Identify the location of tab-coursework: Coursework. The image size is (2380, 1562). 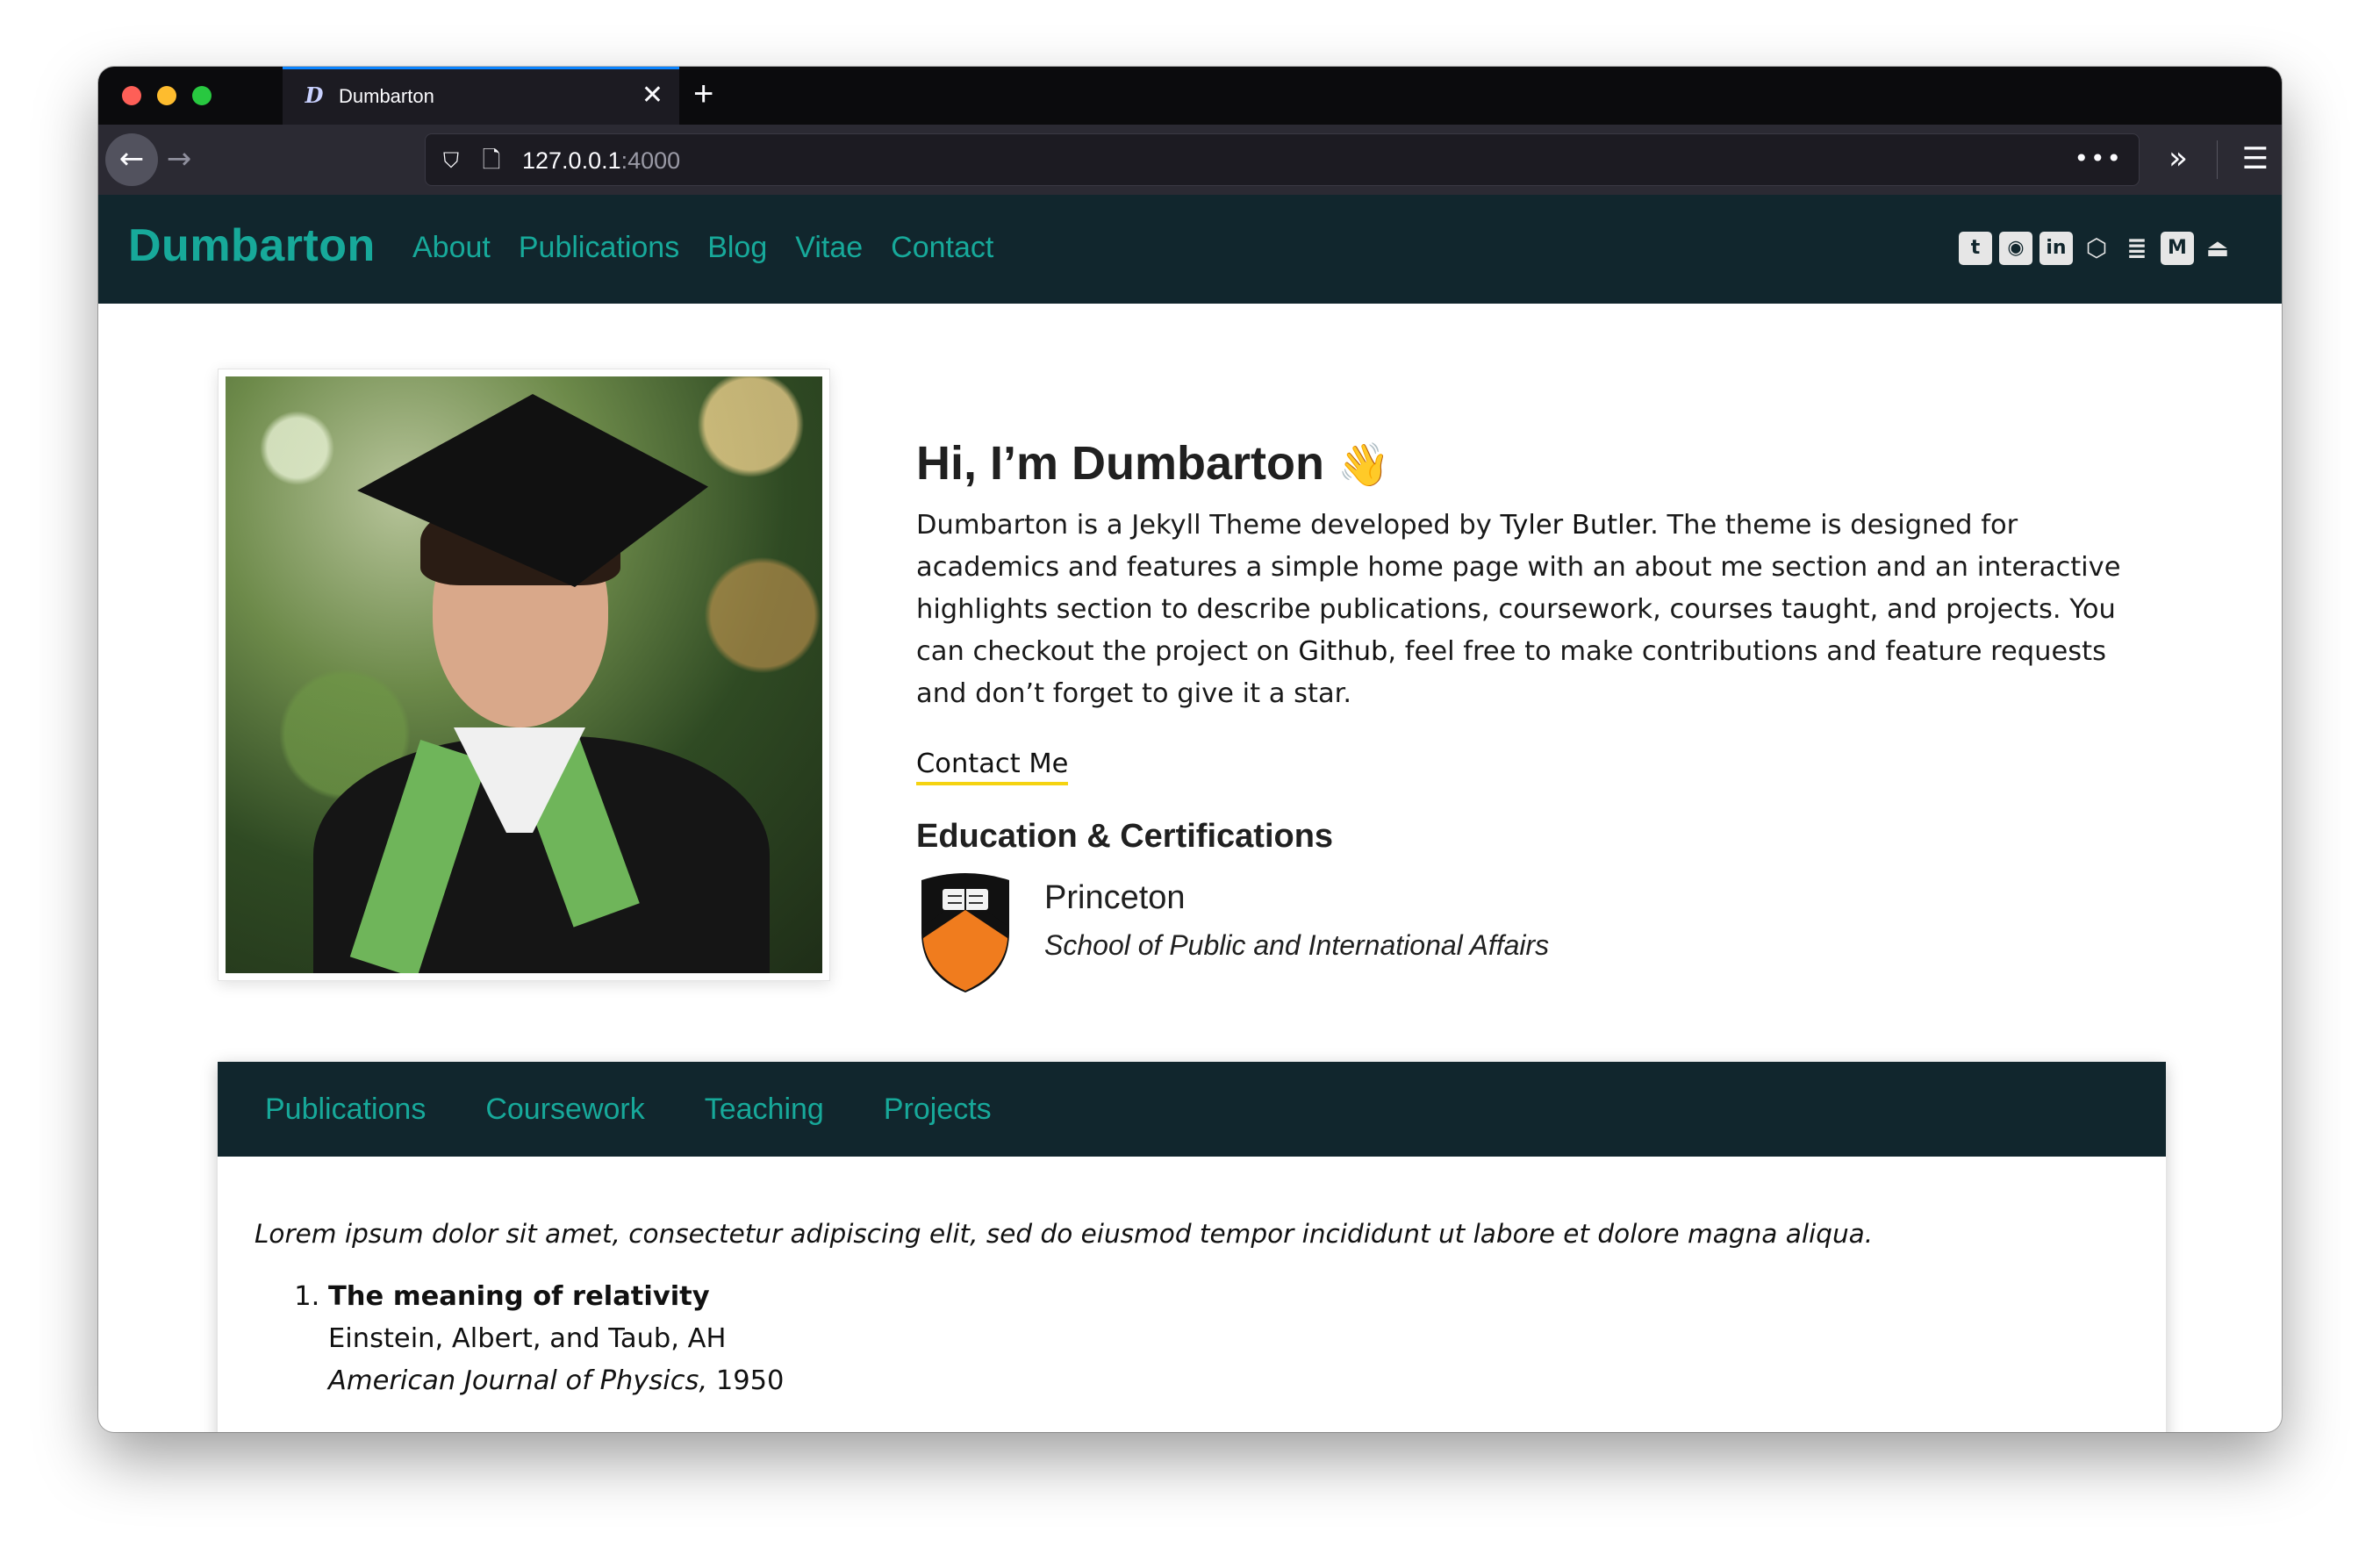
(564, 1109).